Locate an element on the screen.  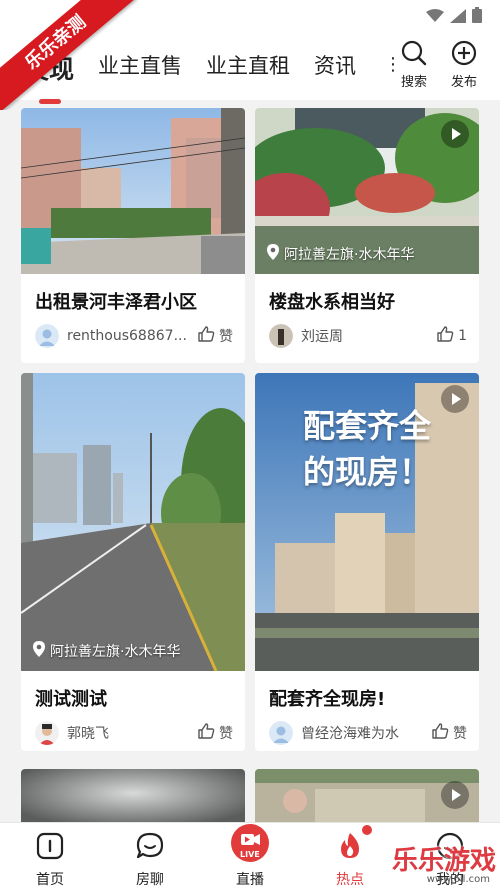
nav-home-label: 首页 is located at coordinates (50, 880).